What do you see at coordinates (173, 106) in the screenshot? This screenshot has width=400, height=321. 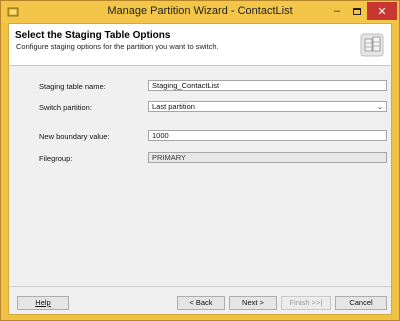 I see `switch-partition-value: Last partition` at bounding box center [173, 106].